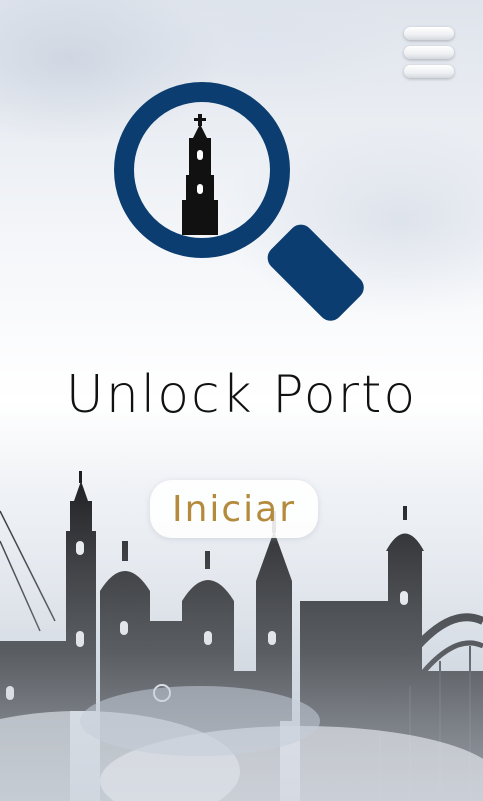 The width and height of the screenshot is (483, 801). I want to click on app-title: Unlock Porto, so click(241, 395).